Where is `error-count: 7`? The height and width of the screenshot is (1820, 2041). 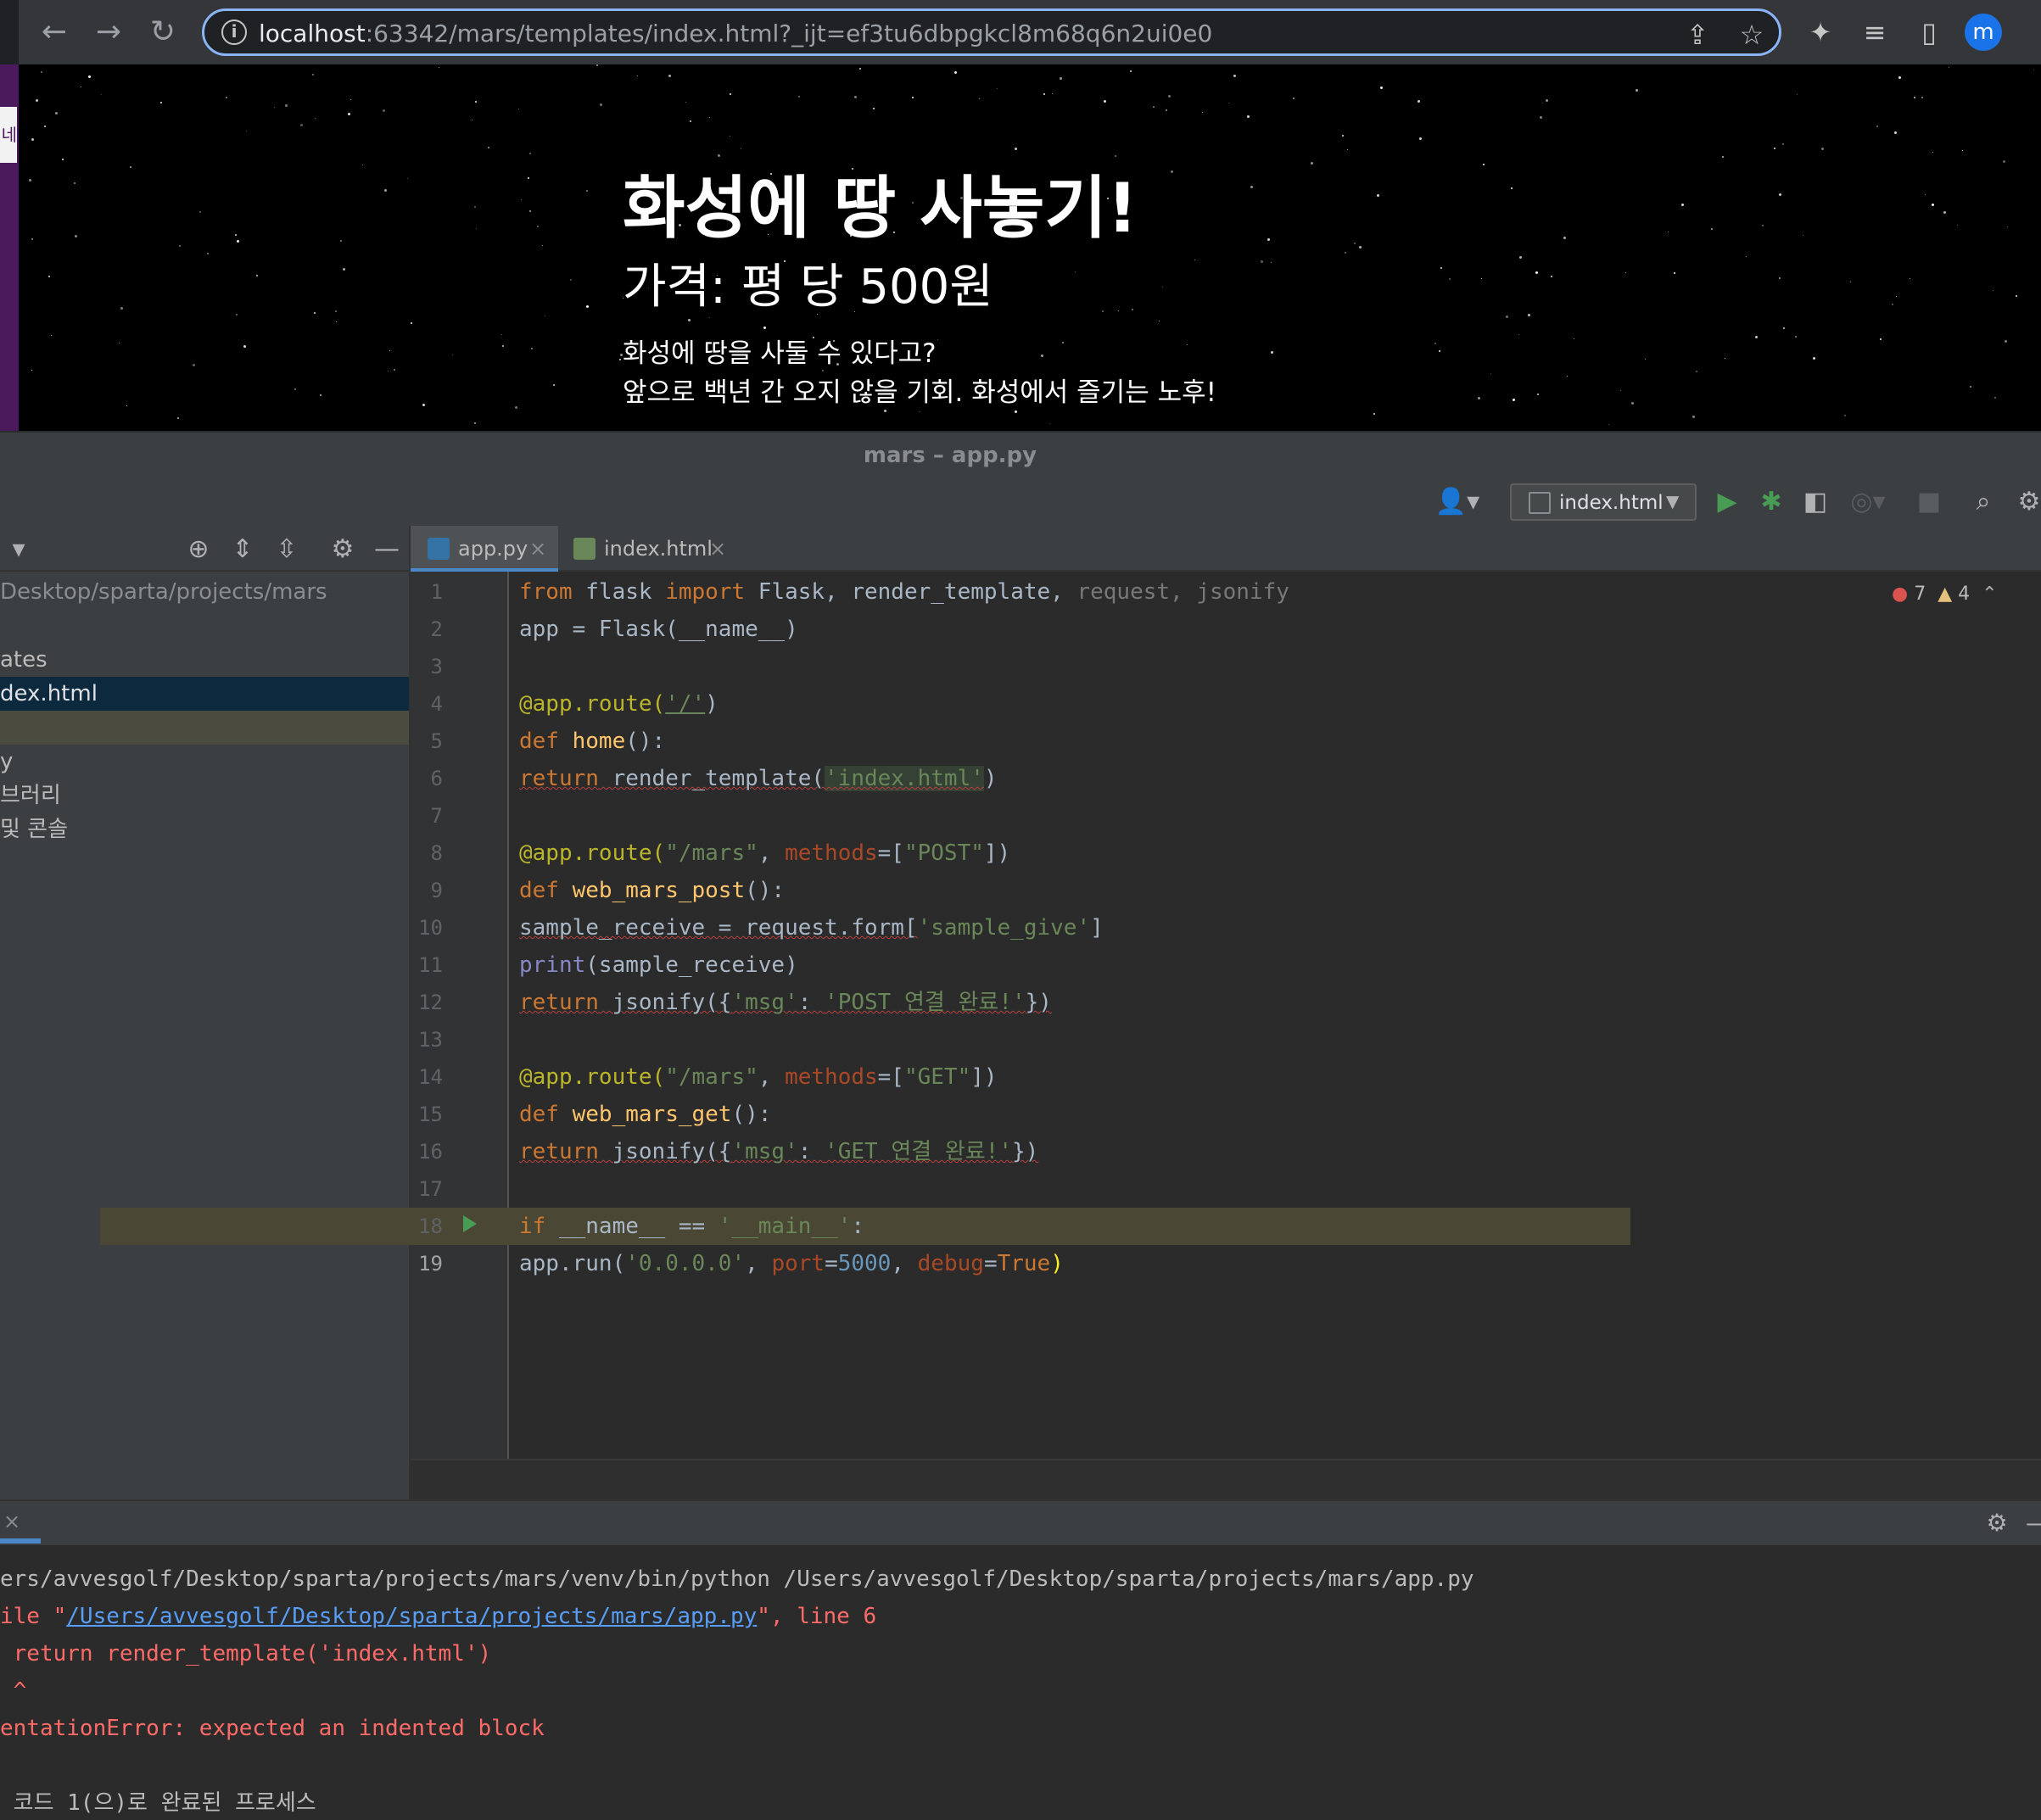 error-count: 7 is located at coordinates (1920, 594).